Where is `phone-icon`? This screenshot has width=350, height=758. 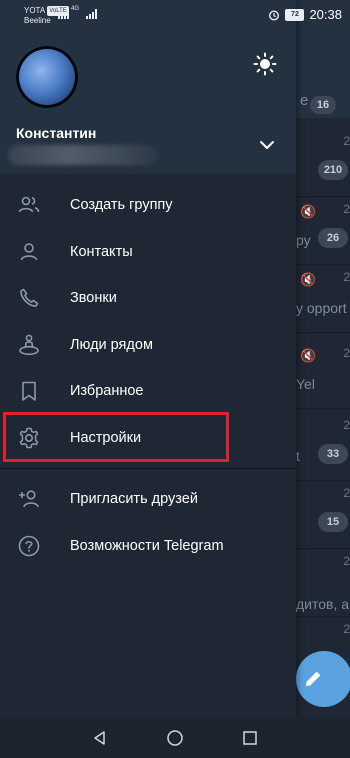
phone-icon is located at coordinates (29, 298).